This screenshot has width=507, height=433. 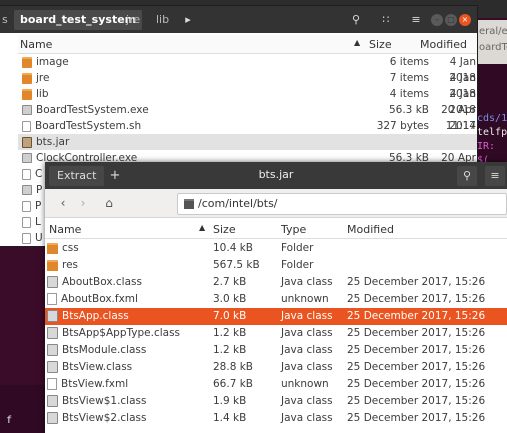 I want to click on file-size: 10.4 kB, so click(x=233, y=248).